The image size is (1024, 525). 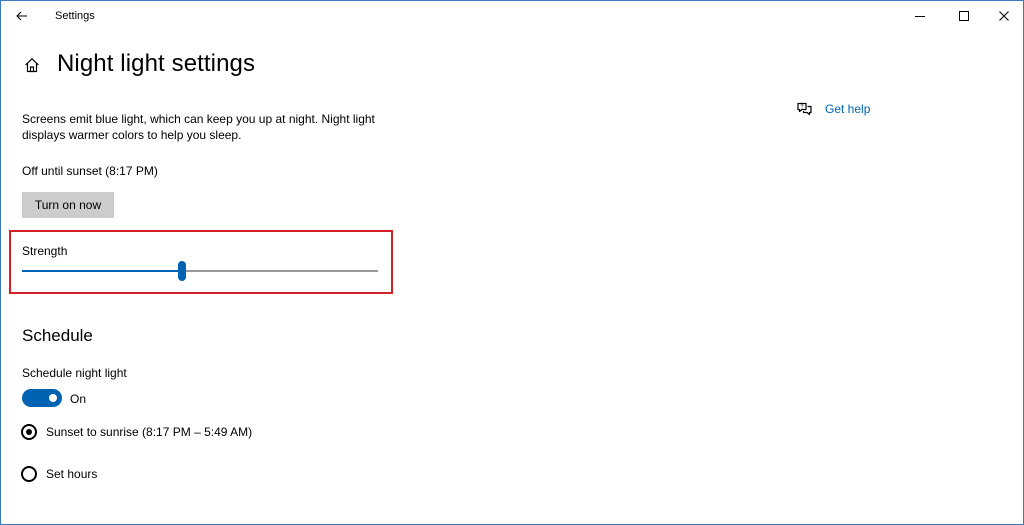 What do you see at coordinates (149, 432) in the screenshot?
I see `radio-sunset-to-sunrise-label: Sunset to sunrise (8:17 PM – 5:49 AM)` at bounding box center [149, 432].